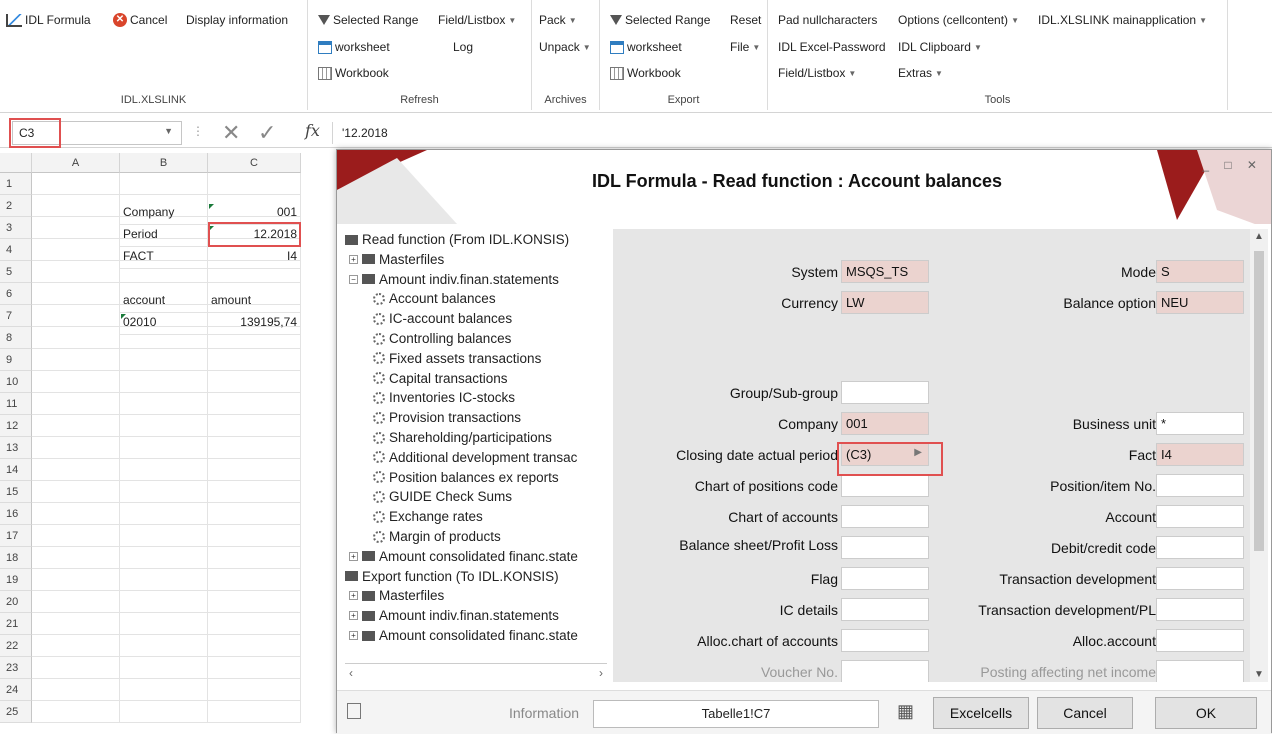 Image resolution: width=1272 pixels, height=734 pixels. I want to click on row-header: 15, so click(16, 492).